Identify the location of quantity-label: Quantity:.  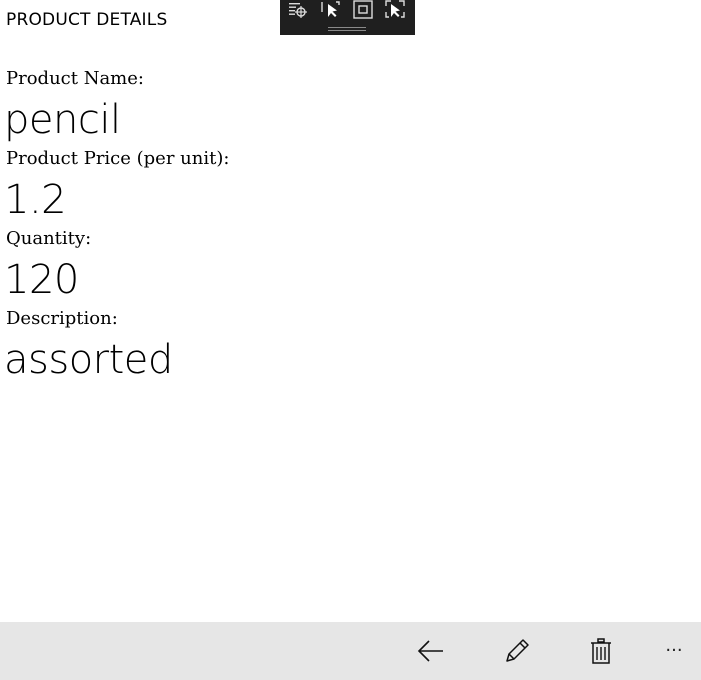
(49, 238).